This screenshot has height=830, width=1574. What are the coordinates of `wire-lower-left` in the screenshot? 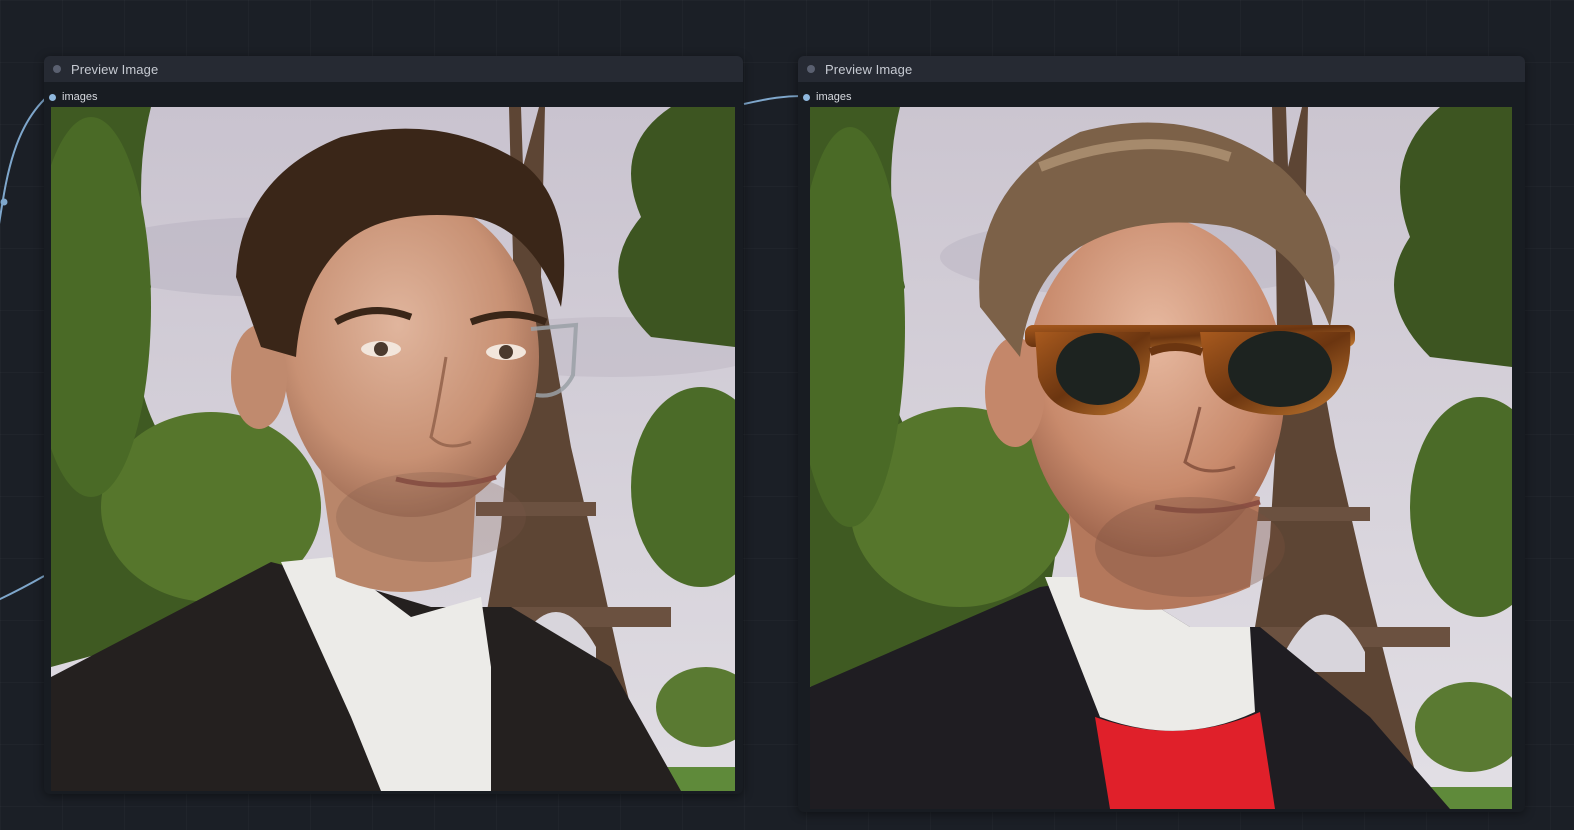 It's located at (22, 588).